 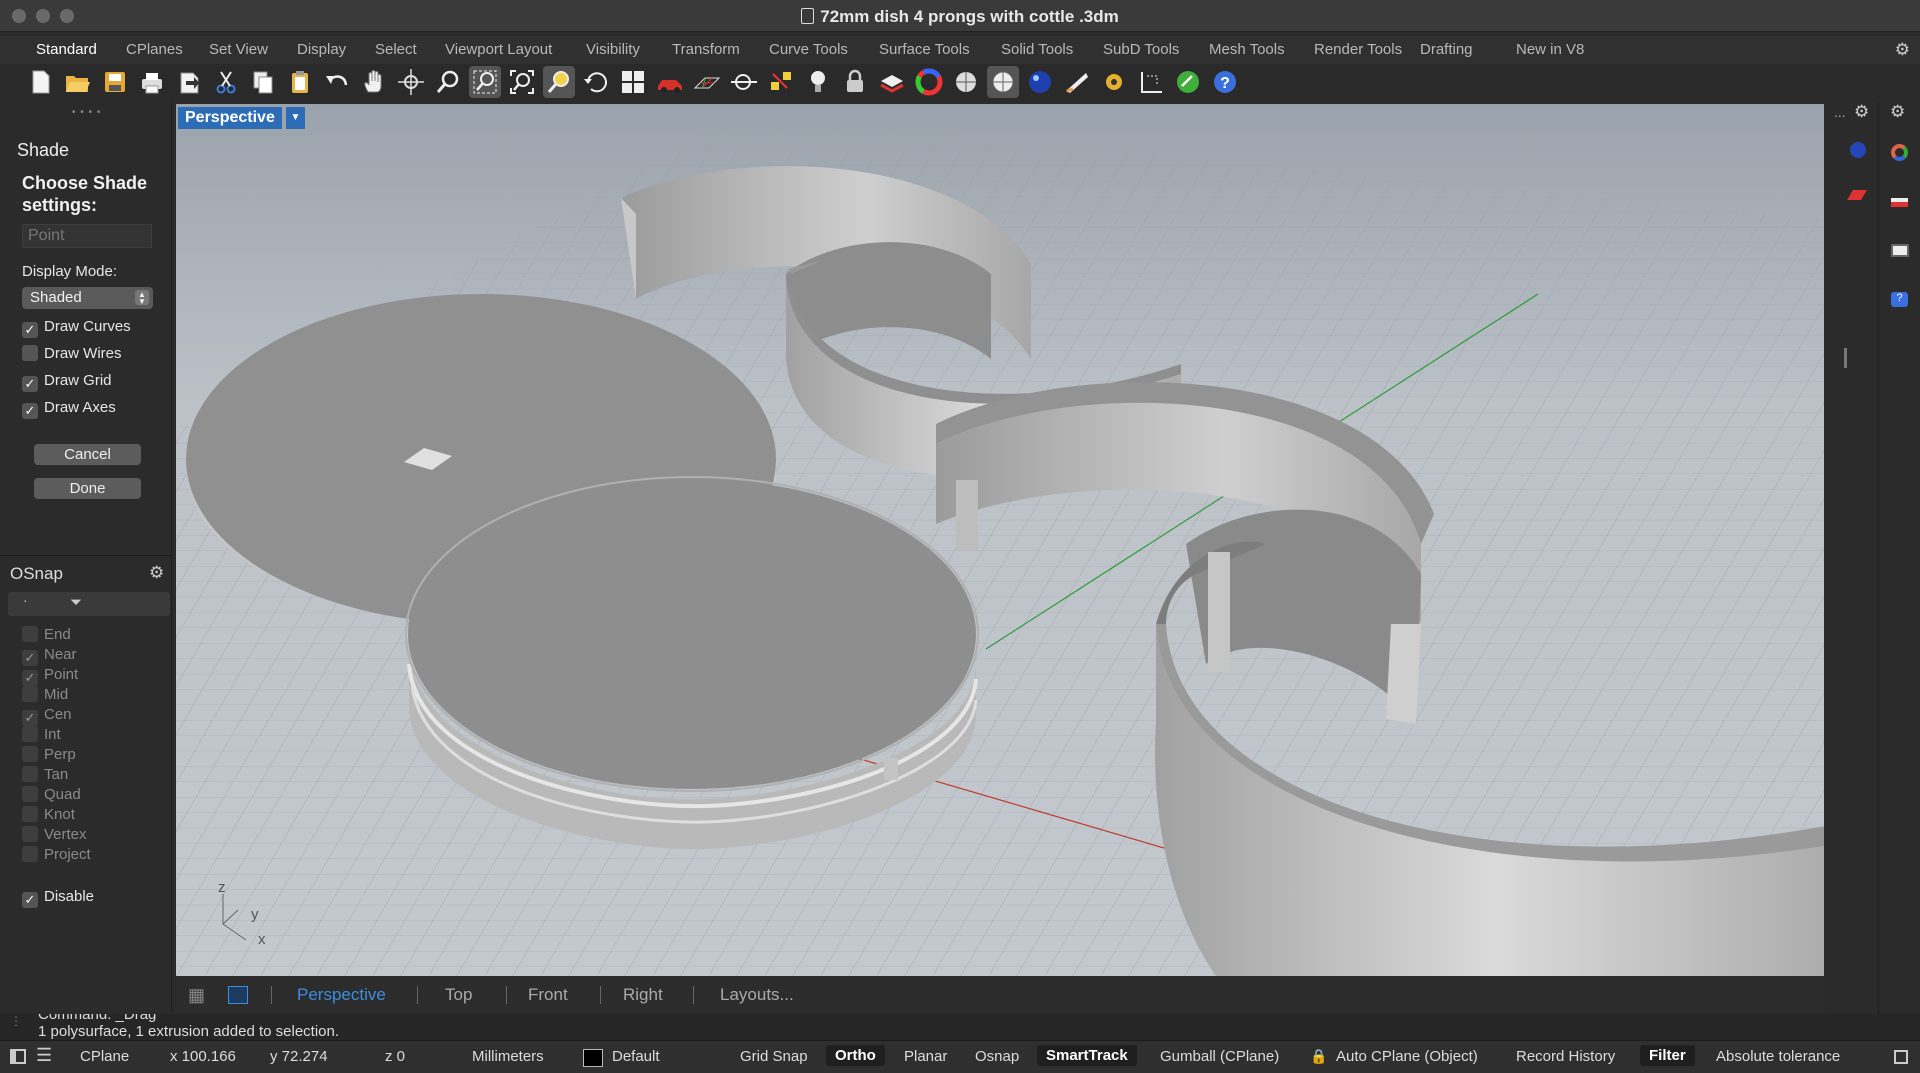 What do you see at coordinates (154, 49) in the screenshot?
I see `tab-cplanes: CPlanes` at bounding box center [154, 49].